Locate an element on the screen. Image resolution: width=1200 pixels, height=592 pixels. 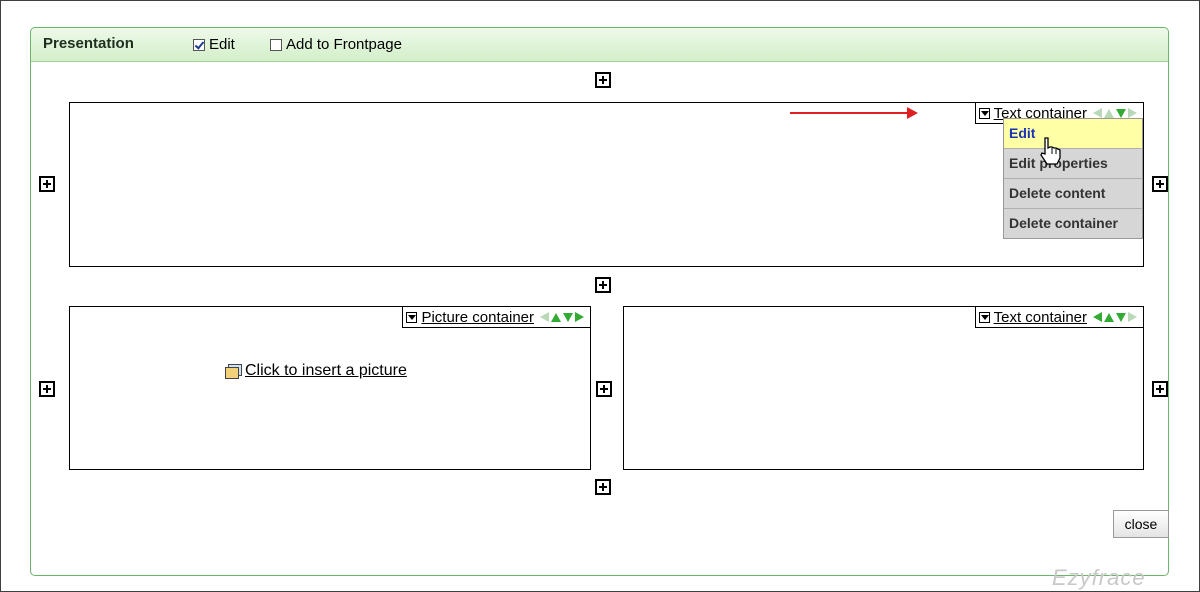
container-title-bar: Text container is located at coordinates (1058, 317).